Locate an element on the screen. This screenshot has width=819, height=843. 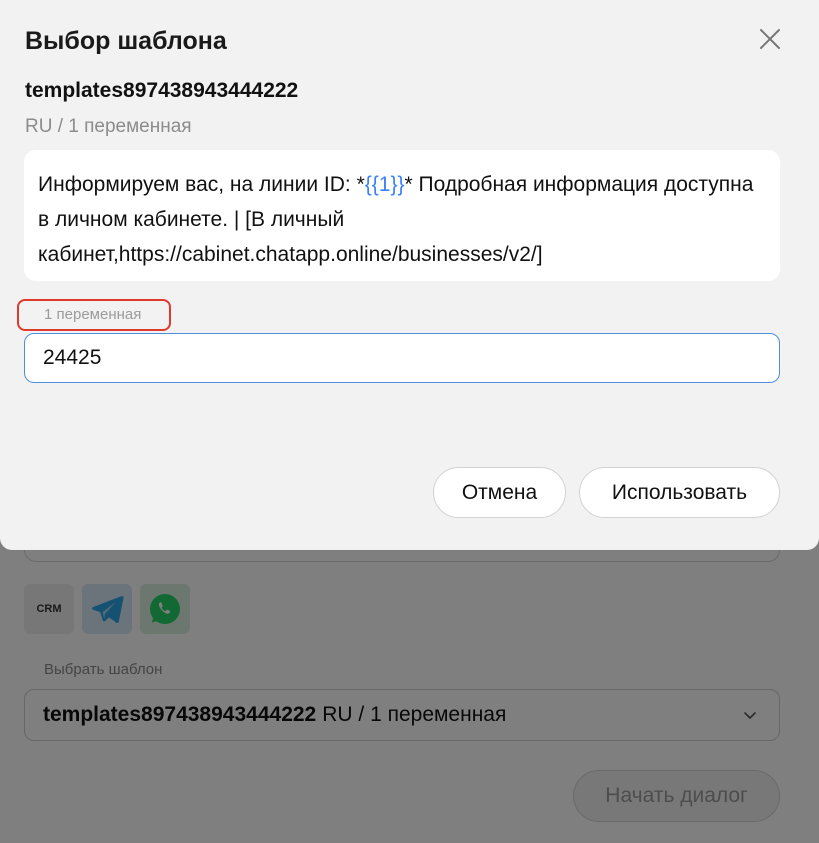
use-template-button: Использовать is located at coordinates (679, 492).